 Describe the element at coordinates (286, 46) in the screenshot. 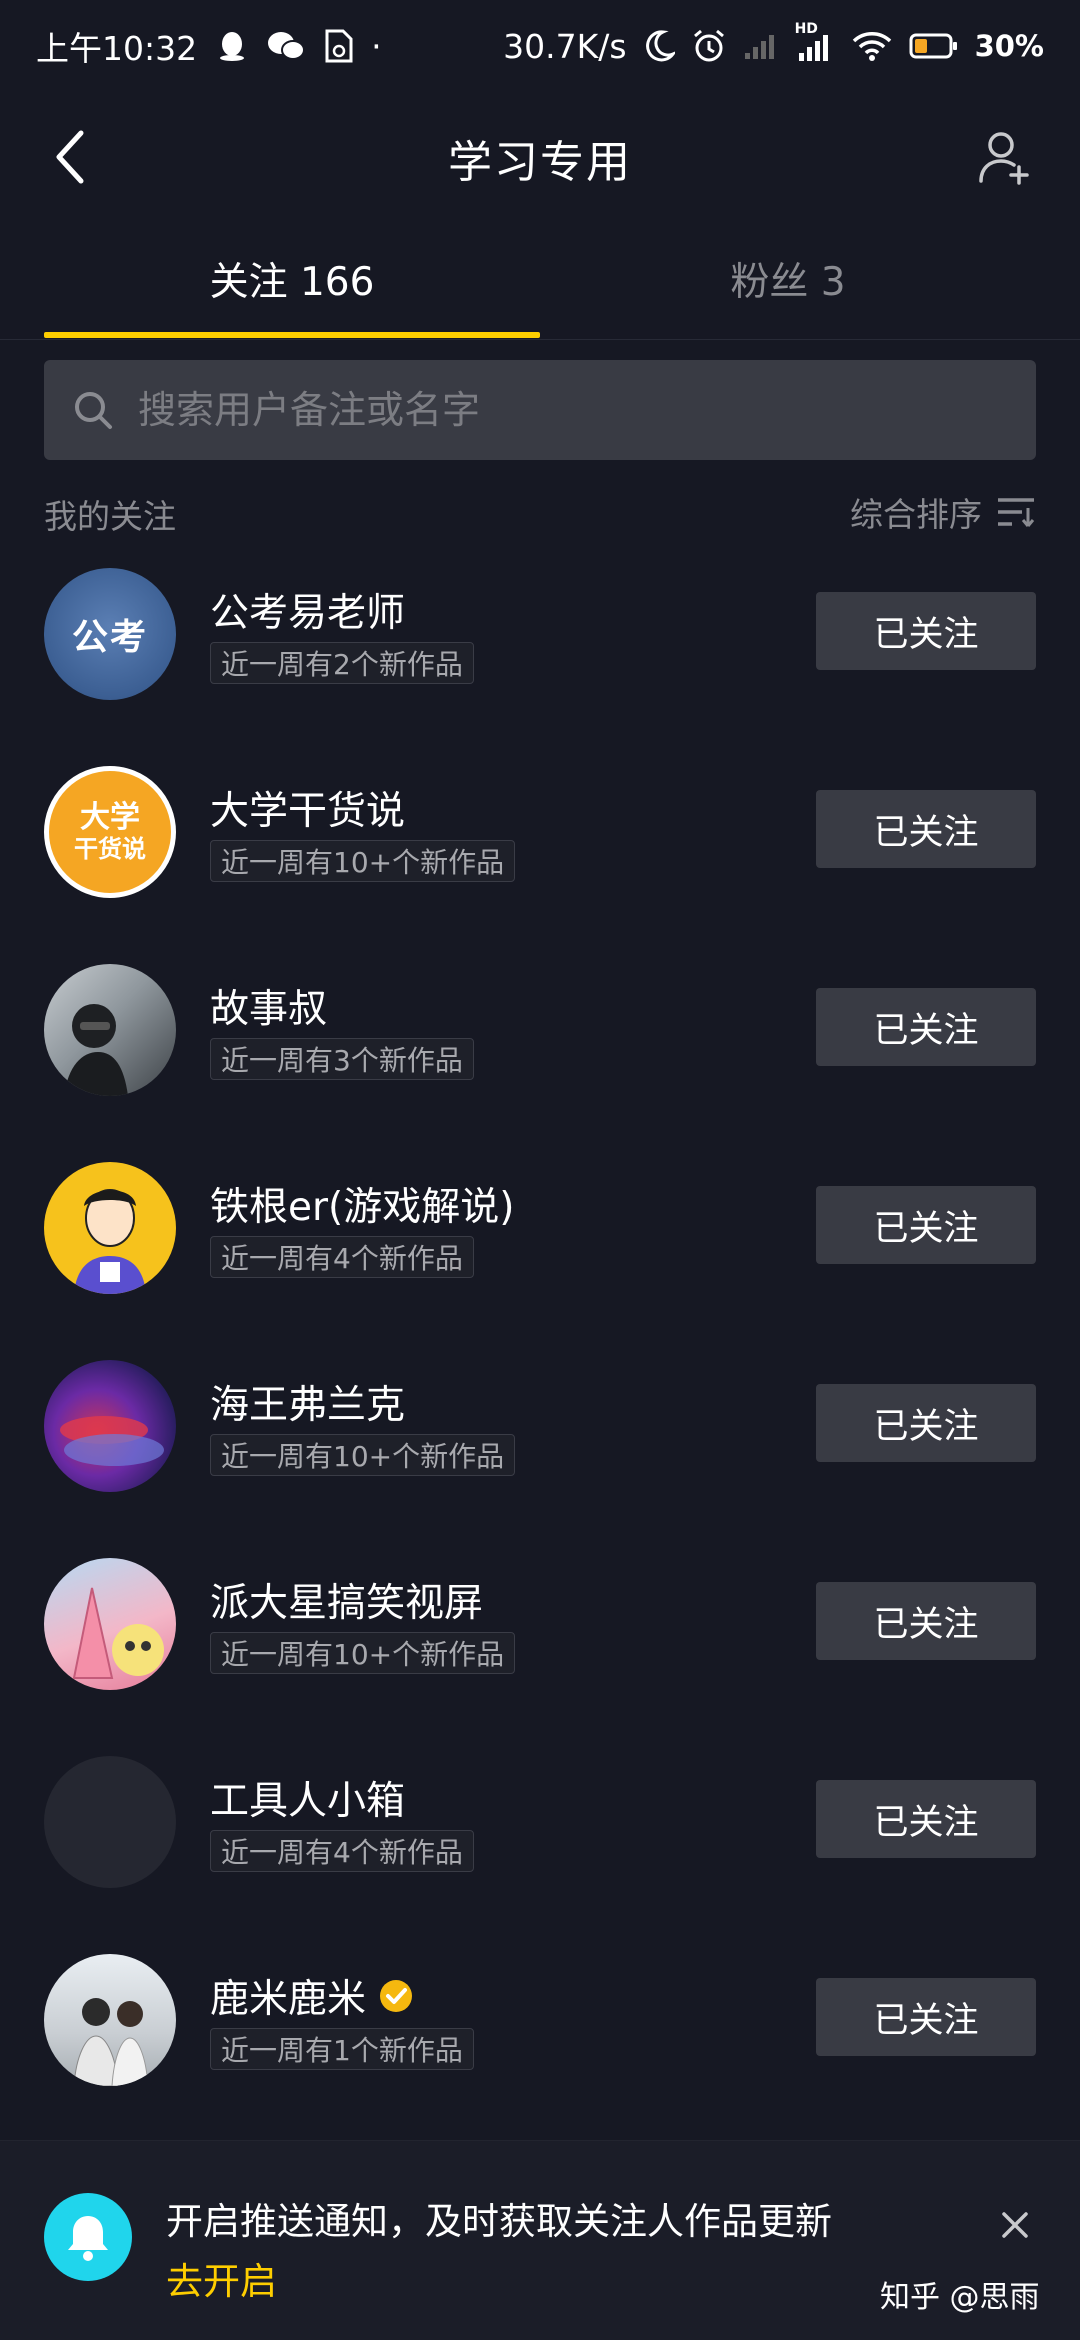

I see `wechat-icon` at that location.